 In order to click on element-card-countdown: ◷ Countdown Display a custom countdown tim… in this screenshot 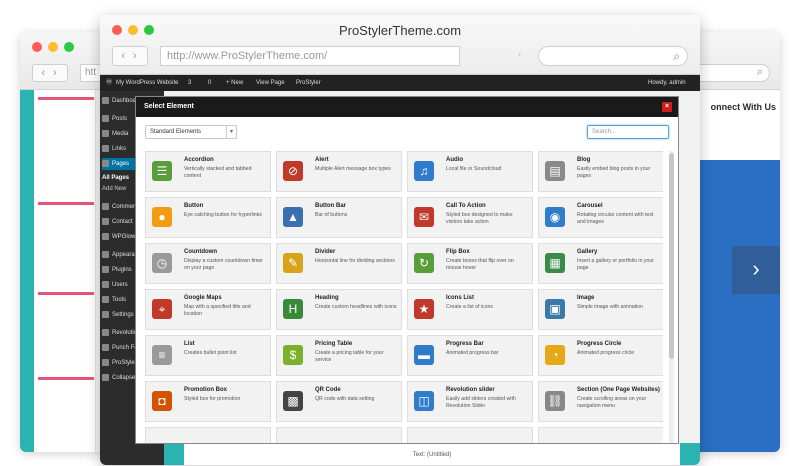, I will do `click(208, 263)`.